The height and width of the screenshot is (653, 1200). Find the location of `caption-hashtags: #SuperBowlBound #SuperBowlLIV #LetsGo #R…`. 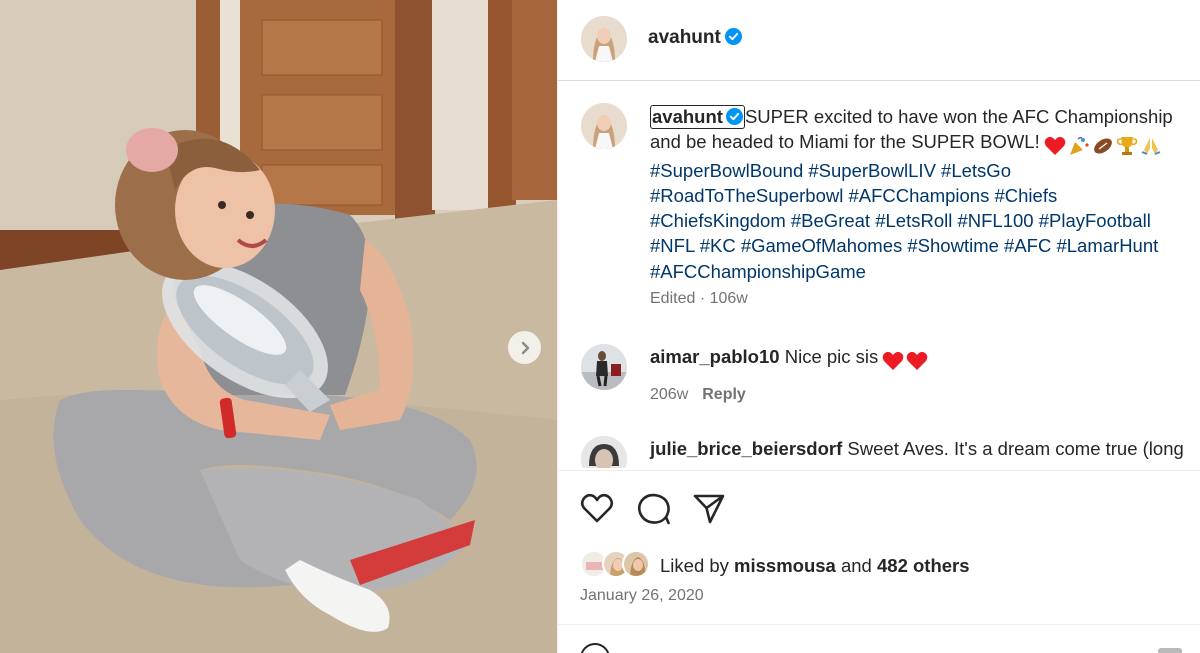

caption-hashtags: #SuperBowlBound #SuperBowlLIV #LetsGo #R… is located at coordinates (904, 221).